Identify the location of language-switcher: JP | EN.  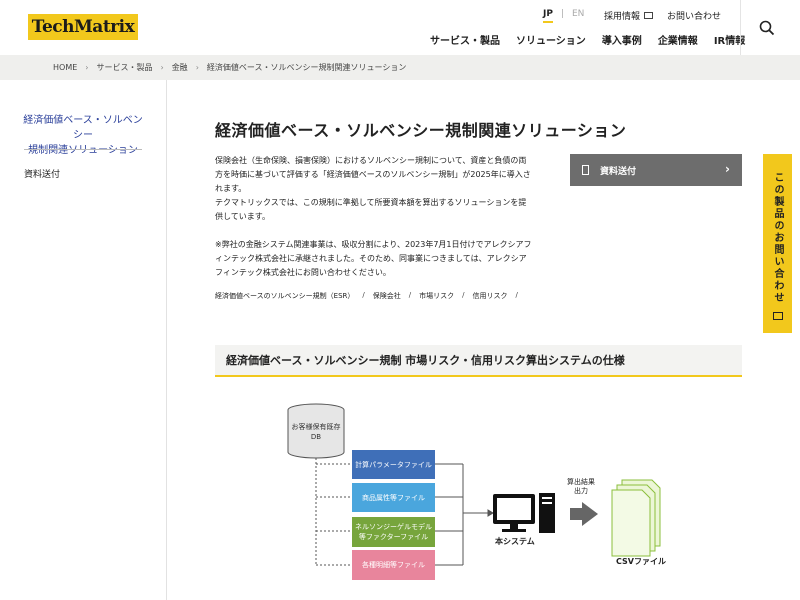
(563, 16).